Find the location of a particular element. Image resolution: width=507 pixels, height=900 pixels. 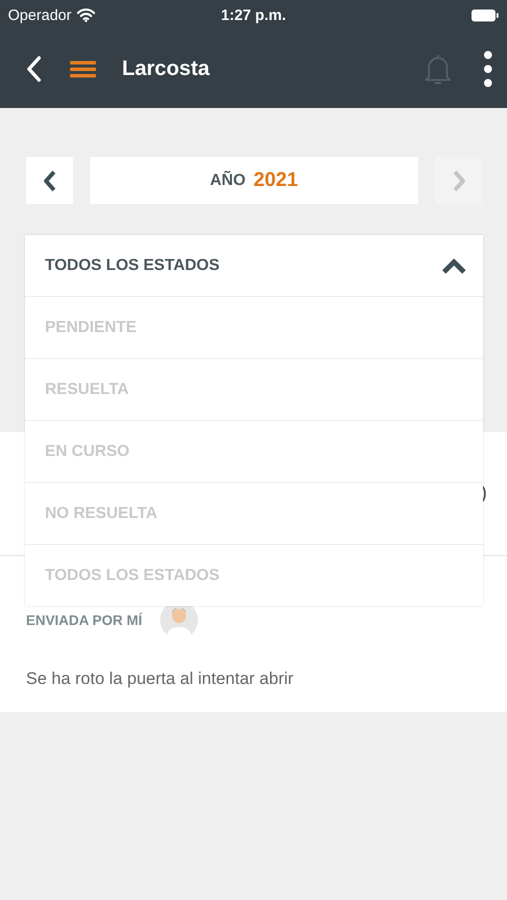

app-title: Larcosta is located at coordinates (166, 69).